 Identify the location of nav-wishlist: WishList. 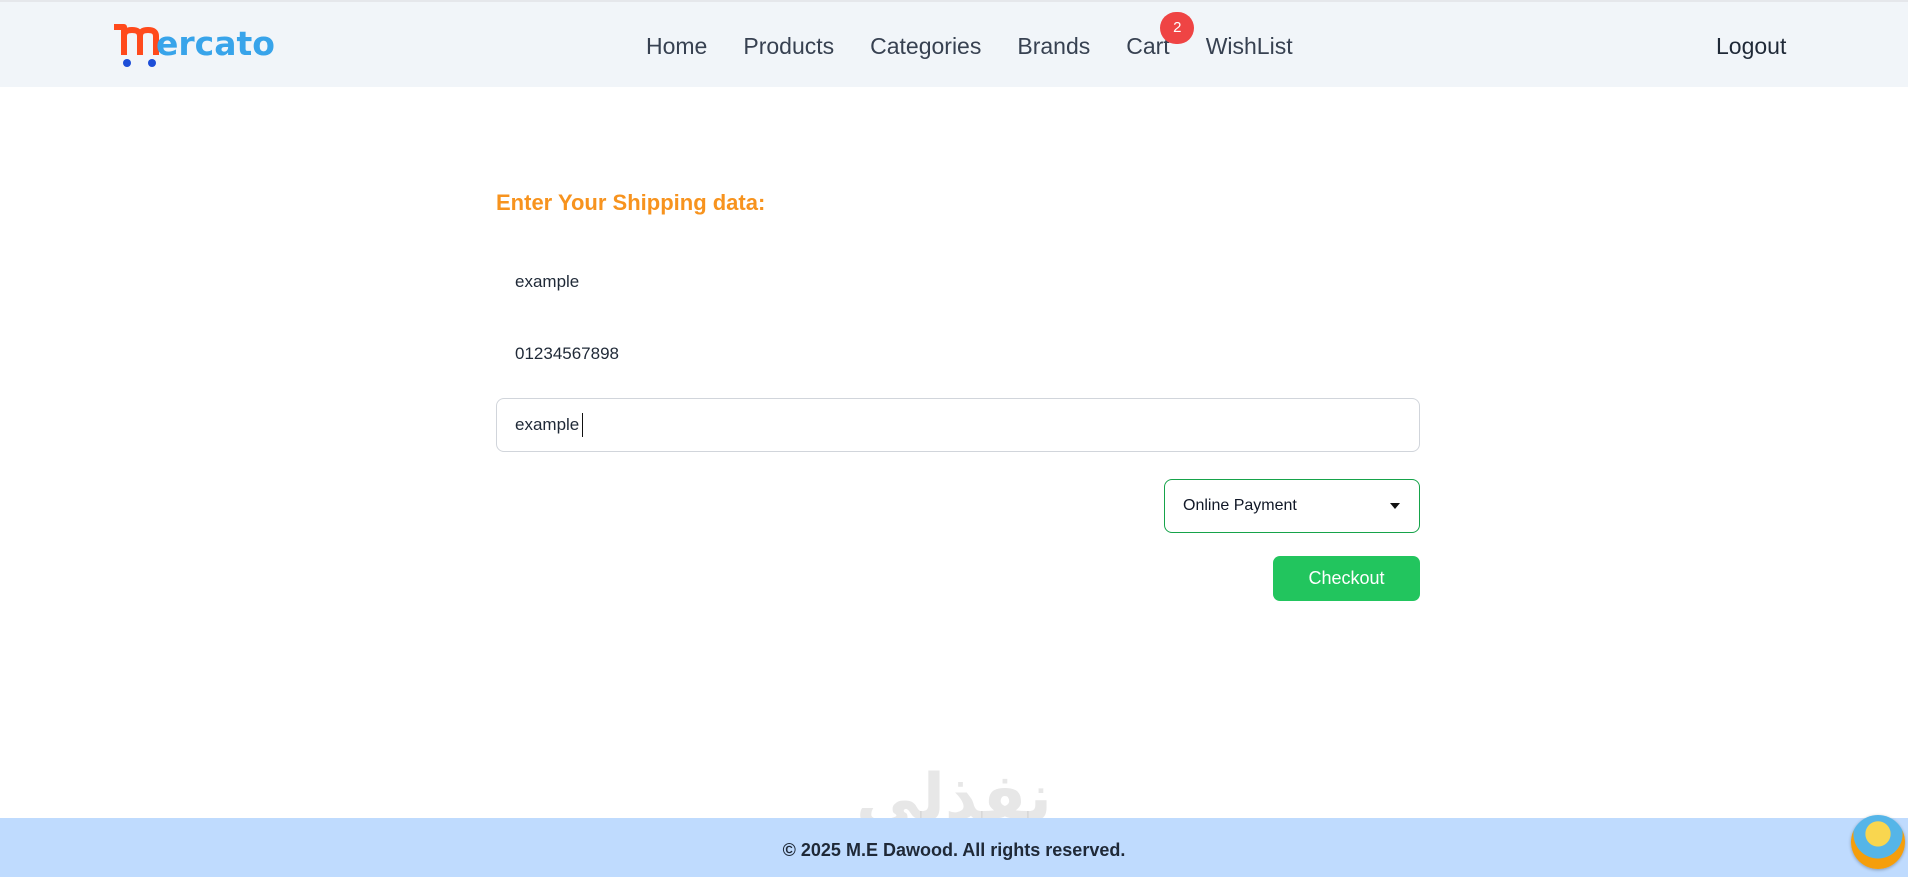
(1249, 46).